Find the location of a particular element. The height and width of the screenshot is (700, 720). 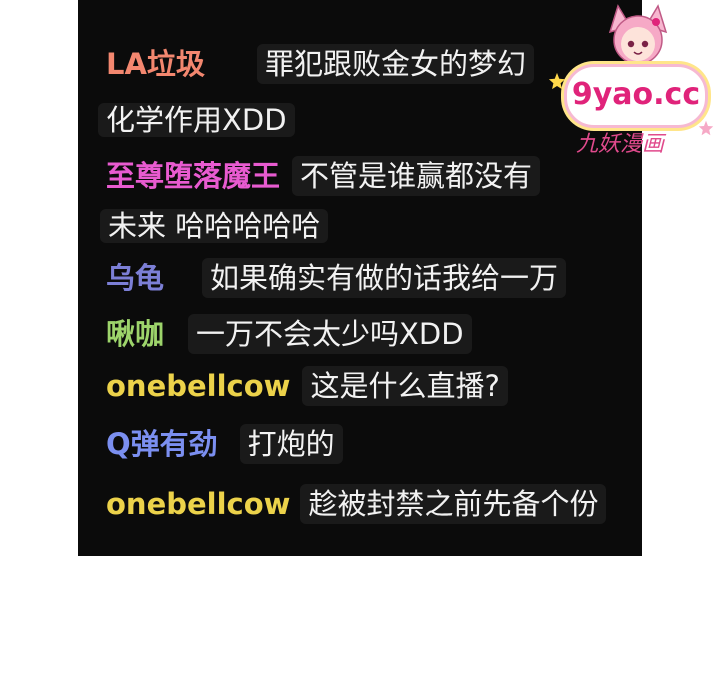

chat-message-continuation: 化学作用XDD is located at coordinates (196, 120).